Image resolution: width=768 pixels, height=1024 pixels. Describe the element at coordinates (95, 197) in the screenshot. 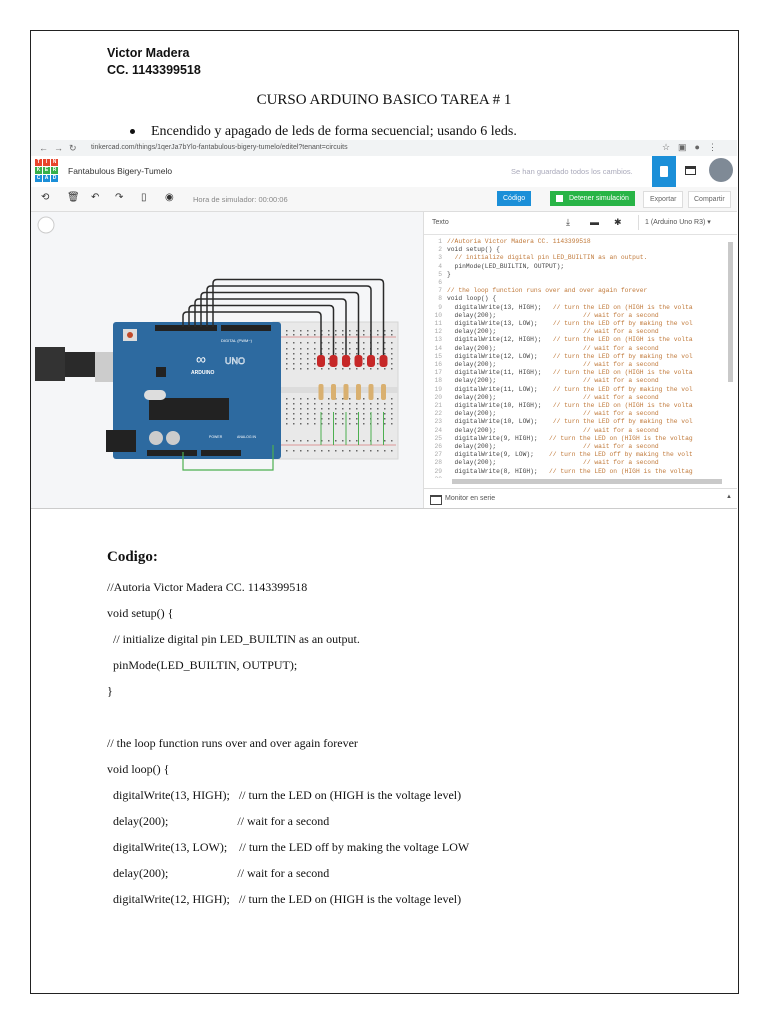

I see `undo-icon: ↶` at that location.